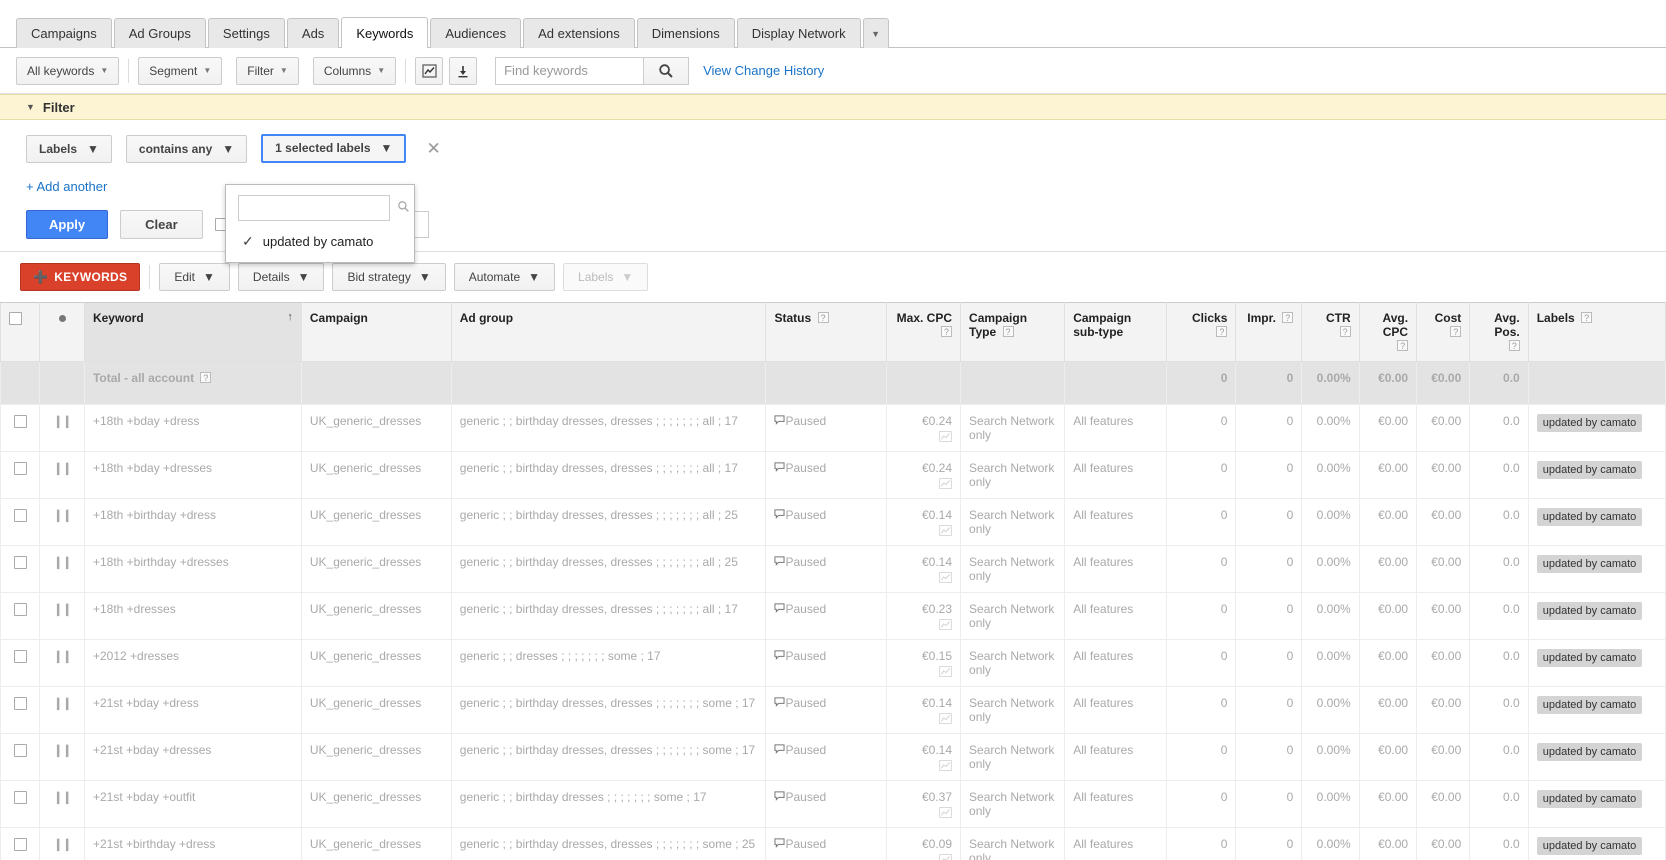  I want to click on label-search-input, so click(314, 208).